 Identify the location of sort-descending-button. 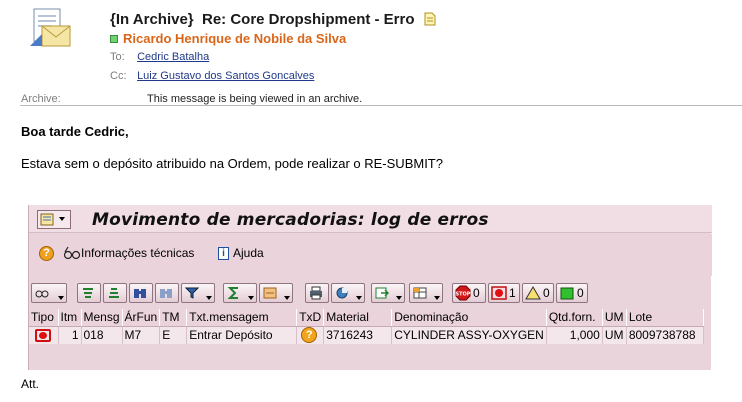
(115, 293).